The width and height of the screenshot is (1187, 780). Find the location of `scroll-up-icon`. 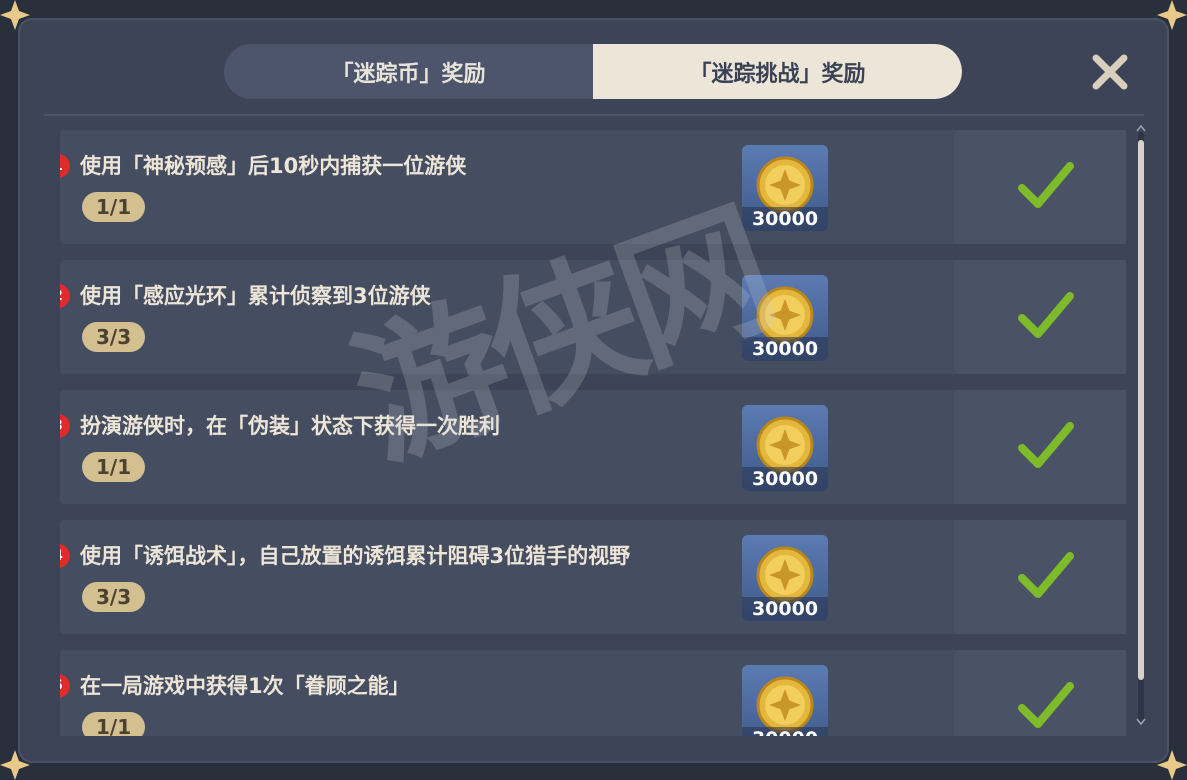

scroll-up-icon is located at coordinates (1141, 128).